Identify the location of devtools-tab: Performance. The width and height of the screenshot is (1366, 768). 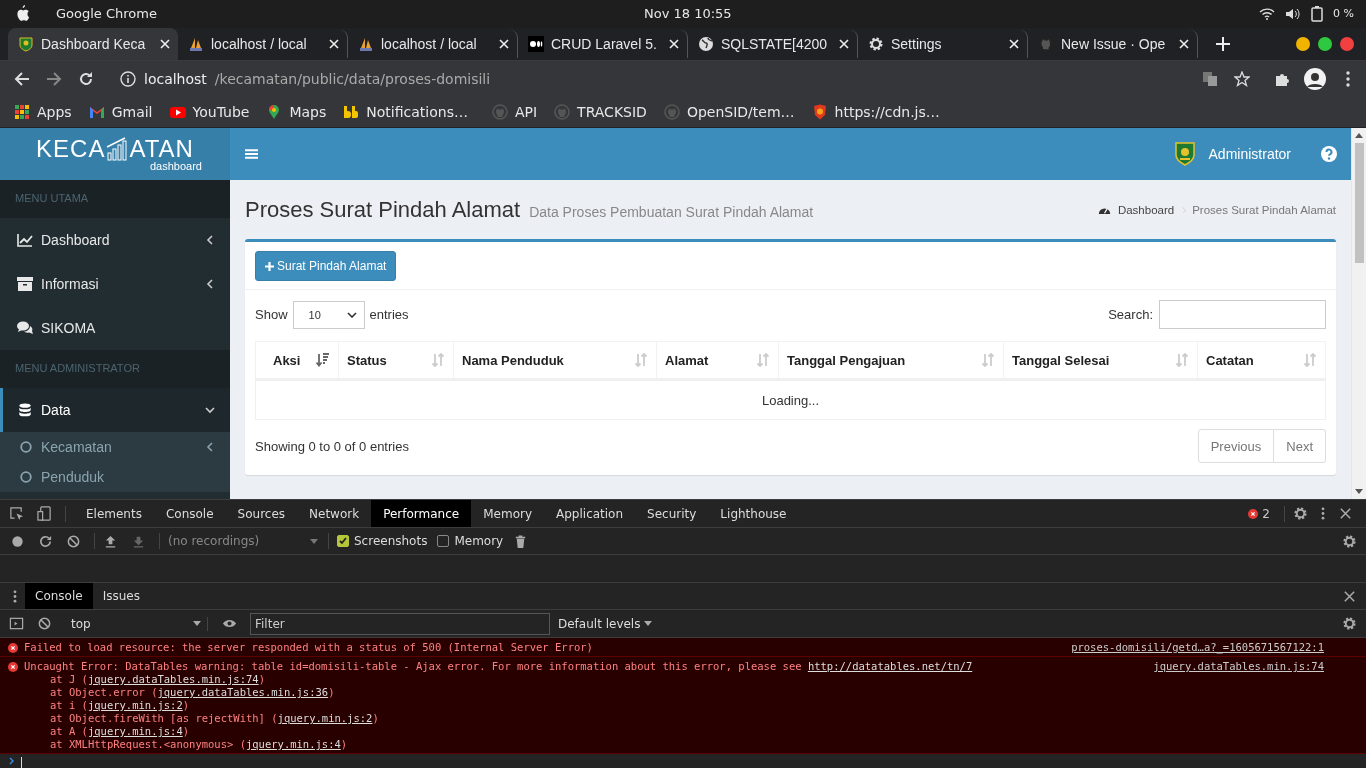
(421, 513).